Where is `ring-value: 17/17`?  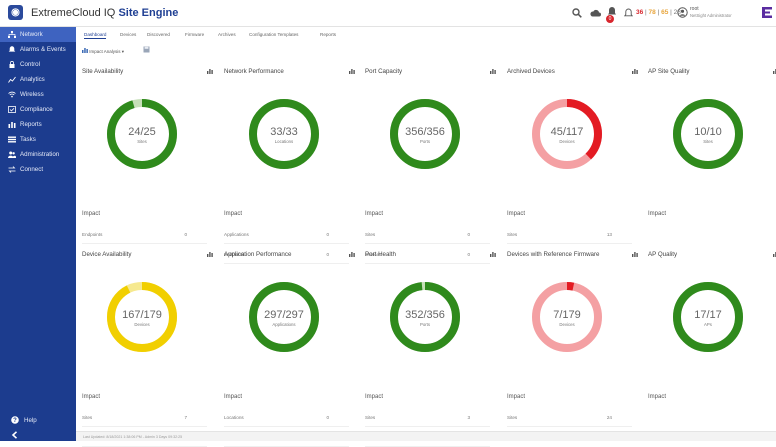 ring-value: 17/17 is located at coordinates (708, 315).